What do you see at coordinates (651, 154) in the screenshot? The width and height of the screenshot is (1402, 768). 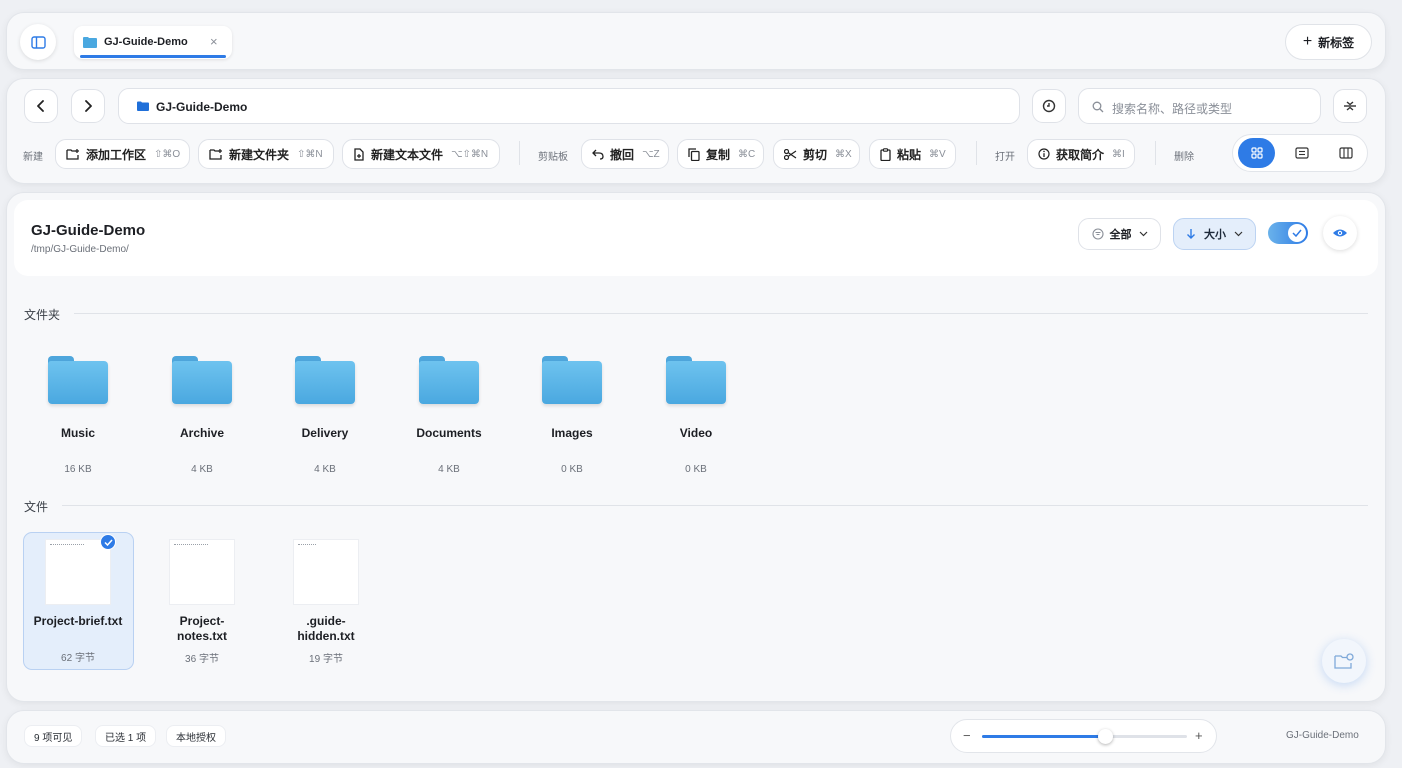 I see `undo-shortcut: ⌥Z` at bounding box center [651, 154].